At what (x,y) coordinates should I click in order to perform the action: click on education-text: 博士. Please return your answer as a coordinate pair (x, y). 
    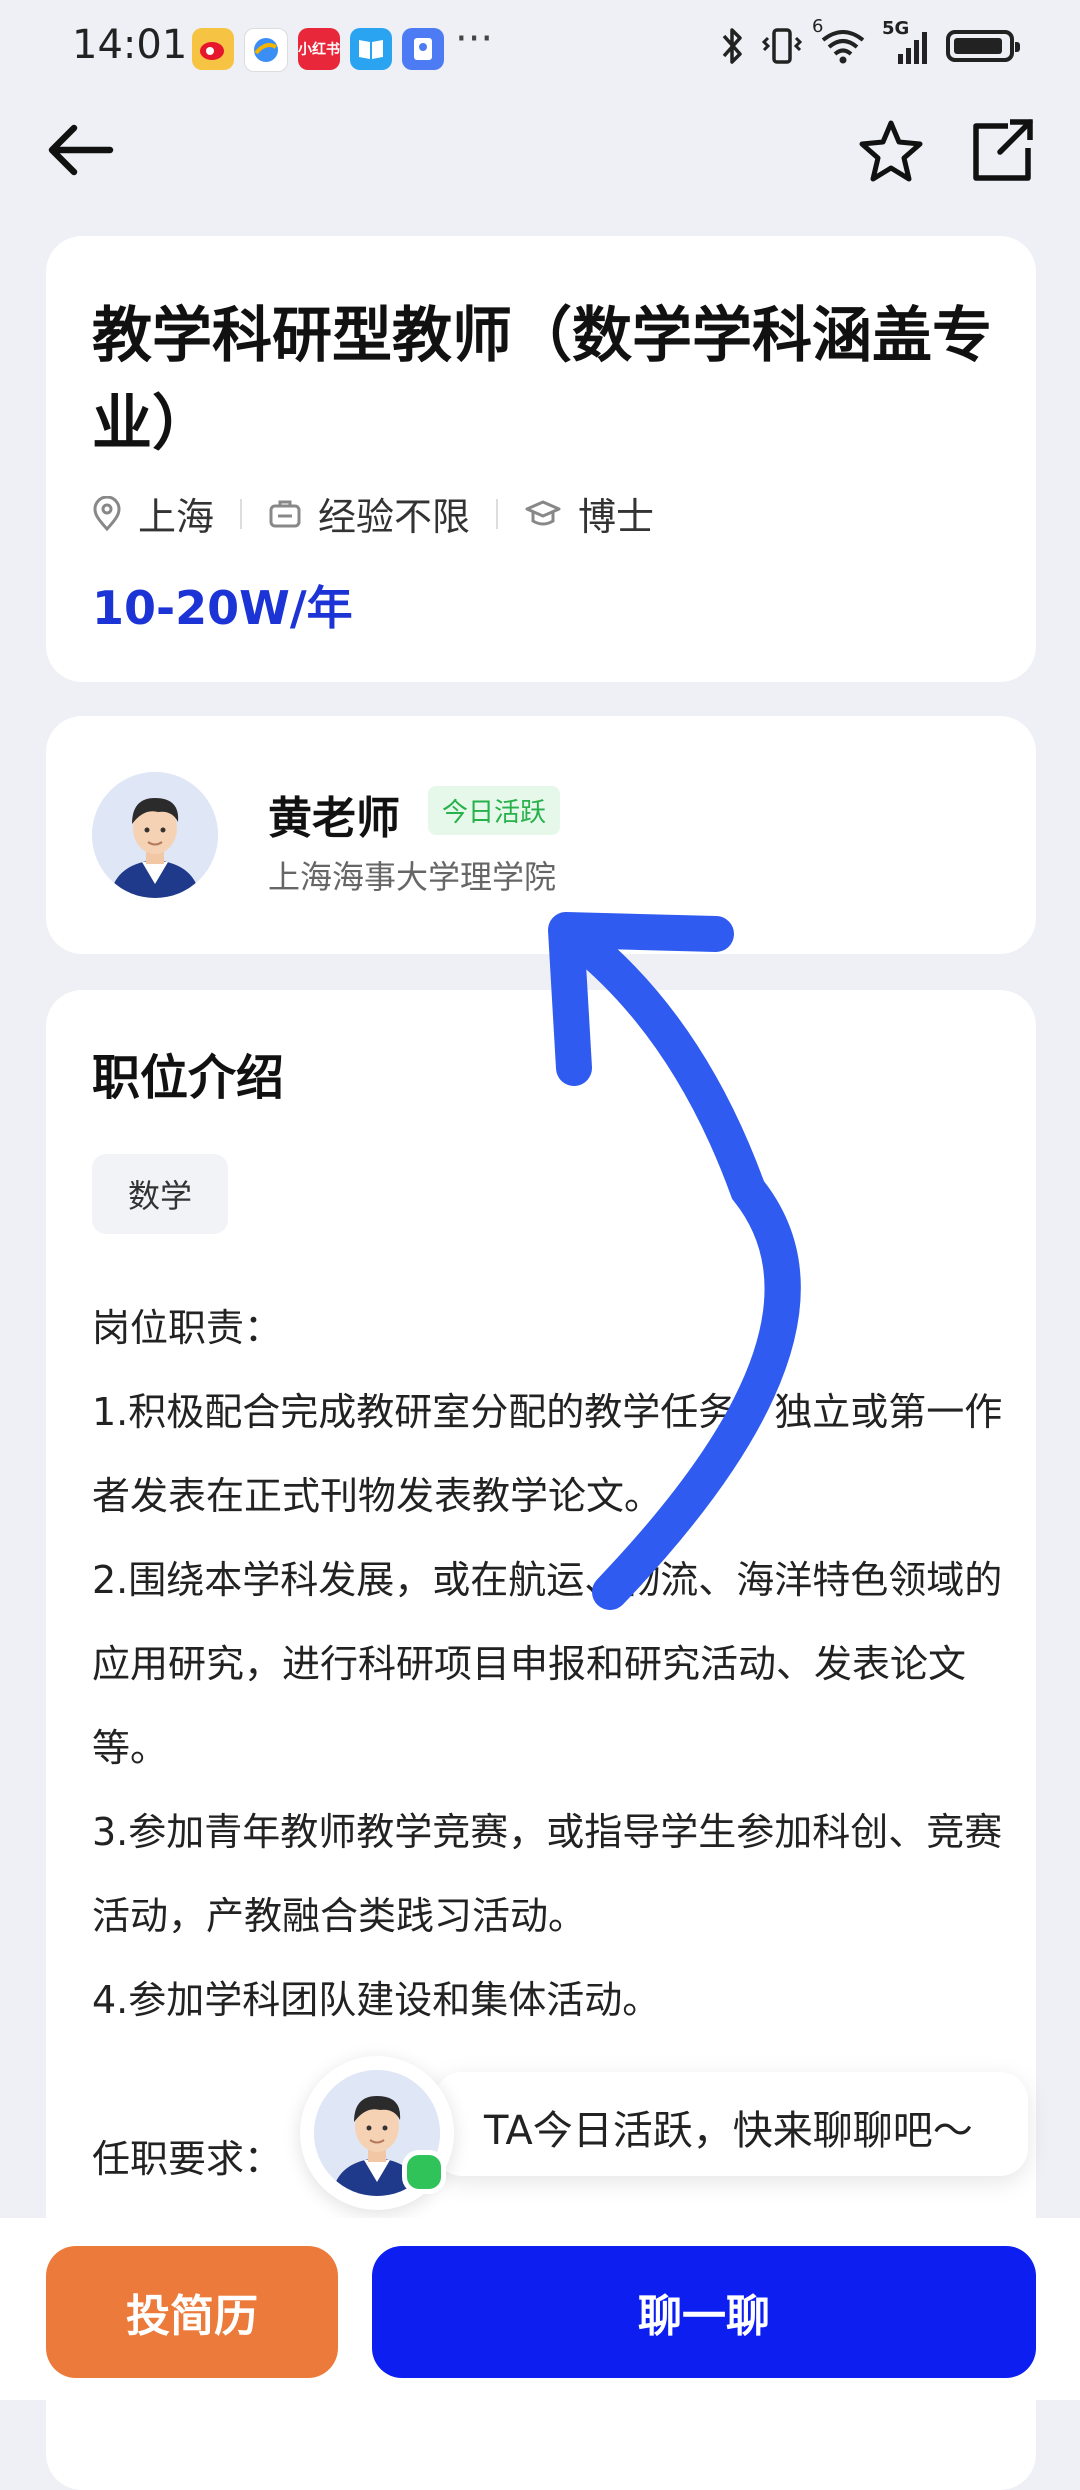
    Looking at the image, I should click on (616, 517).